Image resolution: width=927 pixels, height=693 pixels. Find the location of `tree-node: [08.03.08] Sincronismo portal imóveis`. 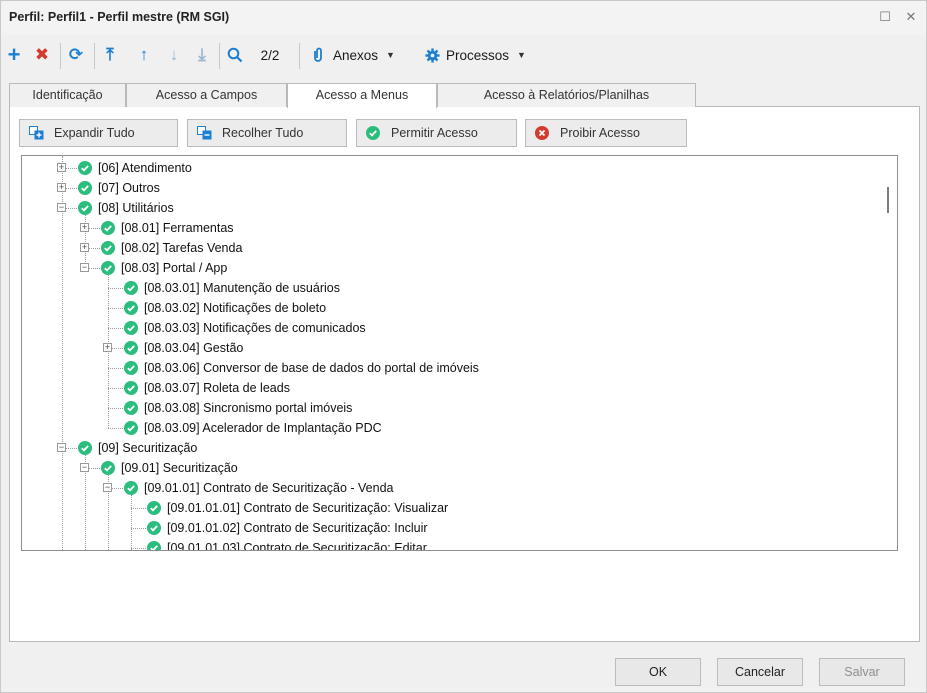

tree-node: [08.03.08] Sincronismo portal imóveis is located at coordinates (238, 408).